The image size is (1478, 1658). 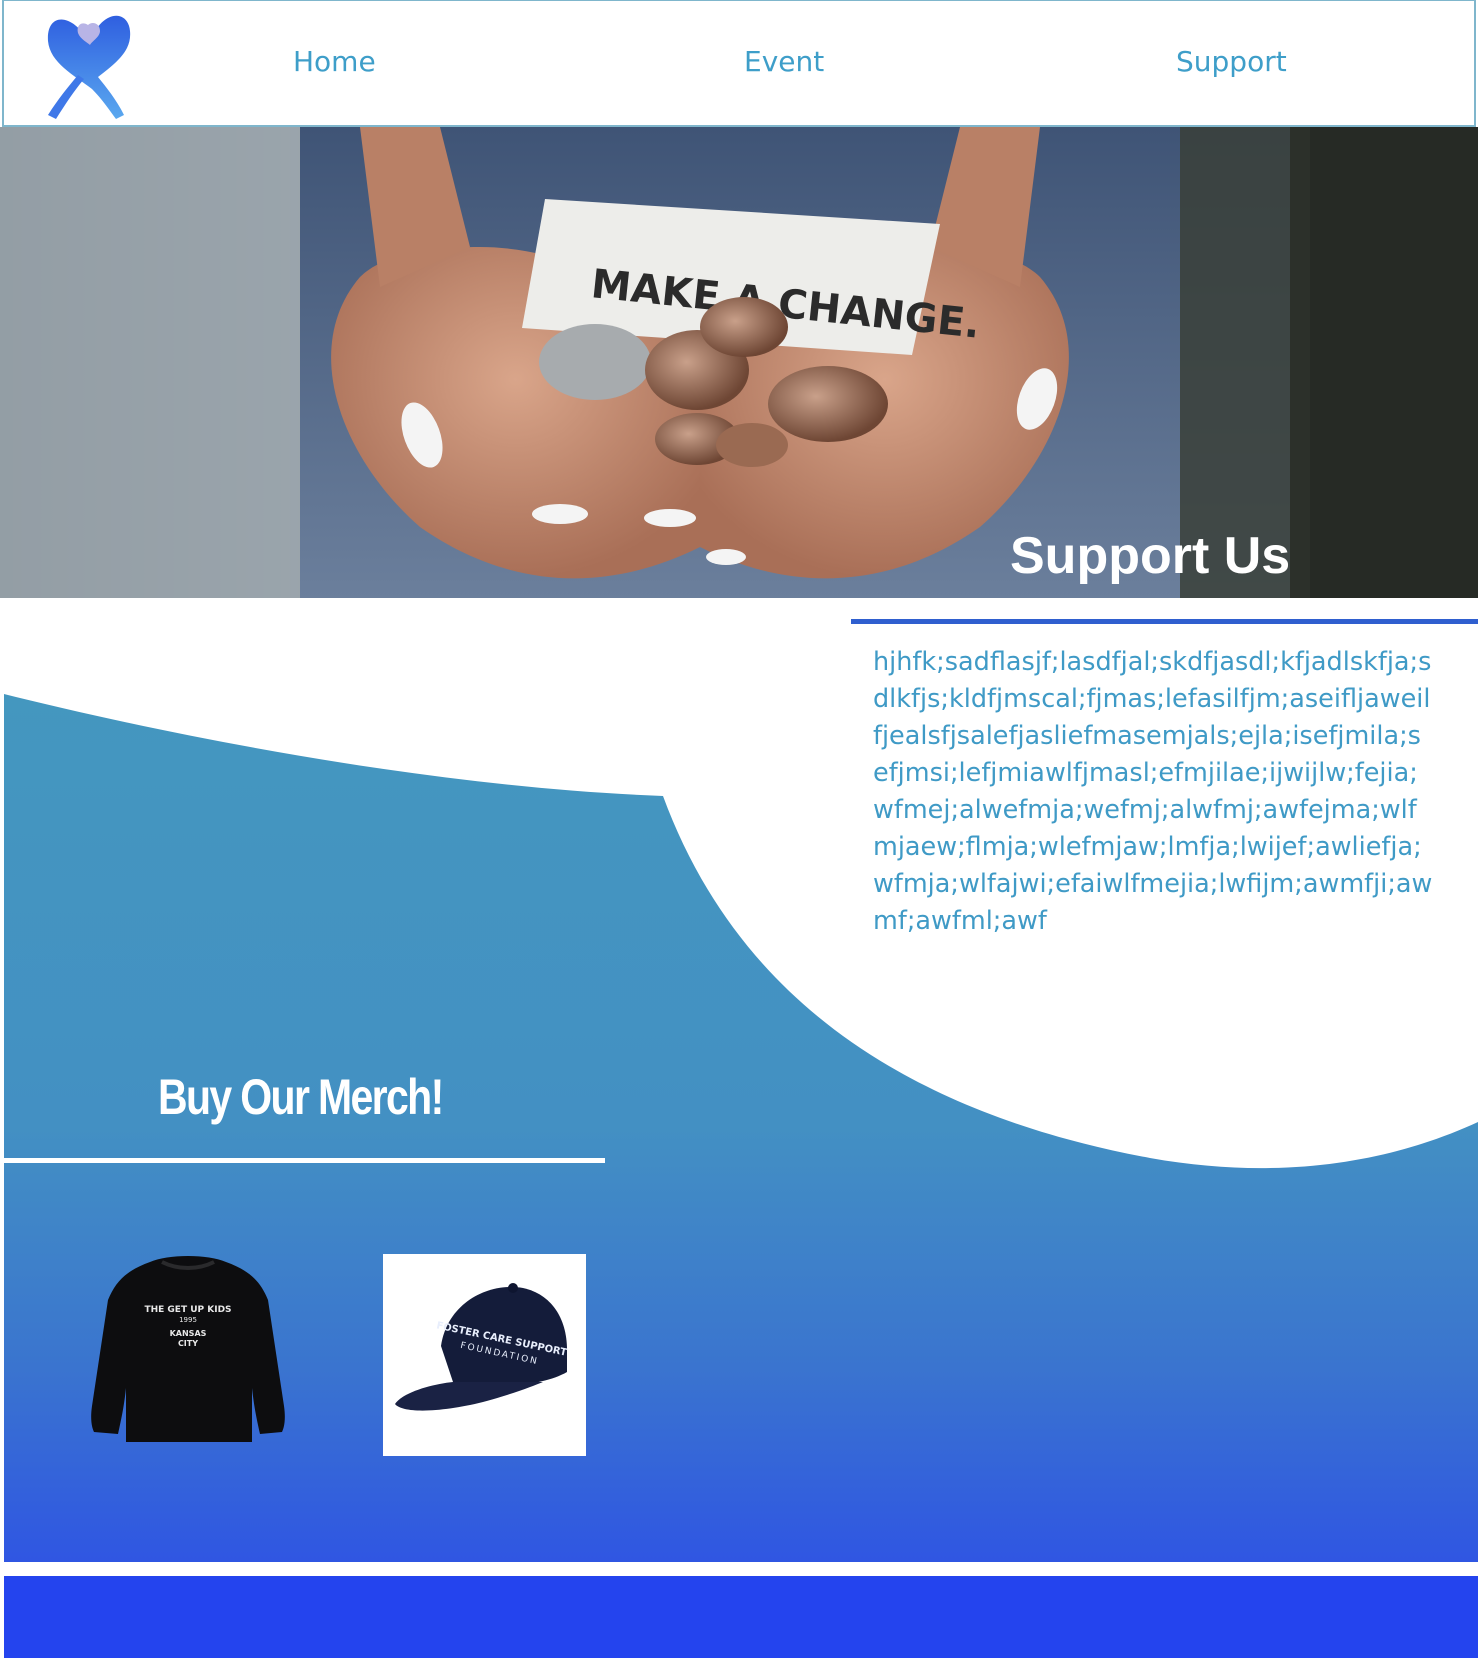 What do you see at coordinates (334, 61) in the screenshot?
I see `nav-home: Home` at bounding box center [334, 61].